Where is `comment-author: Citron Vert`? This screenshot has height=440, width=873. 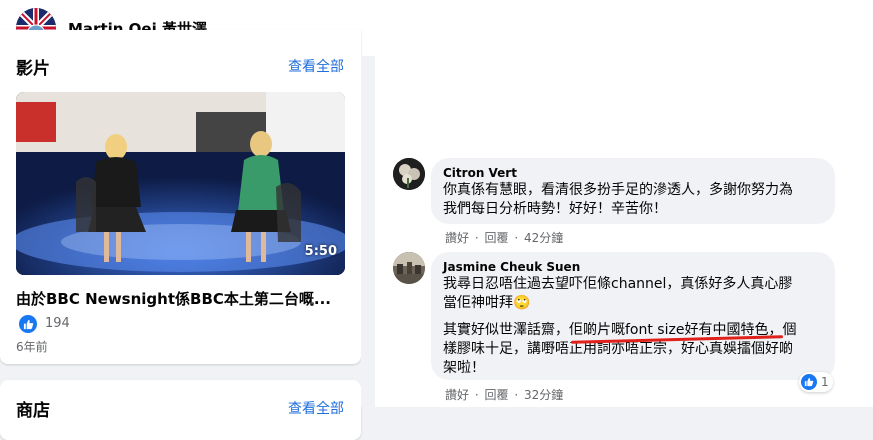 comment-author: Citron Vert is located at coordinates (480, 173).